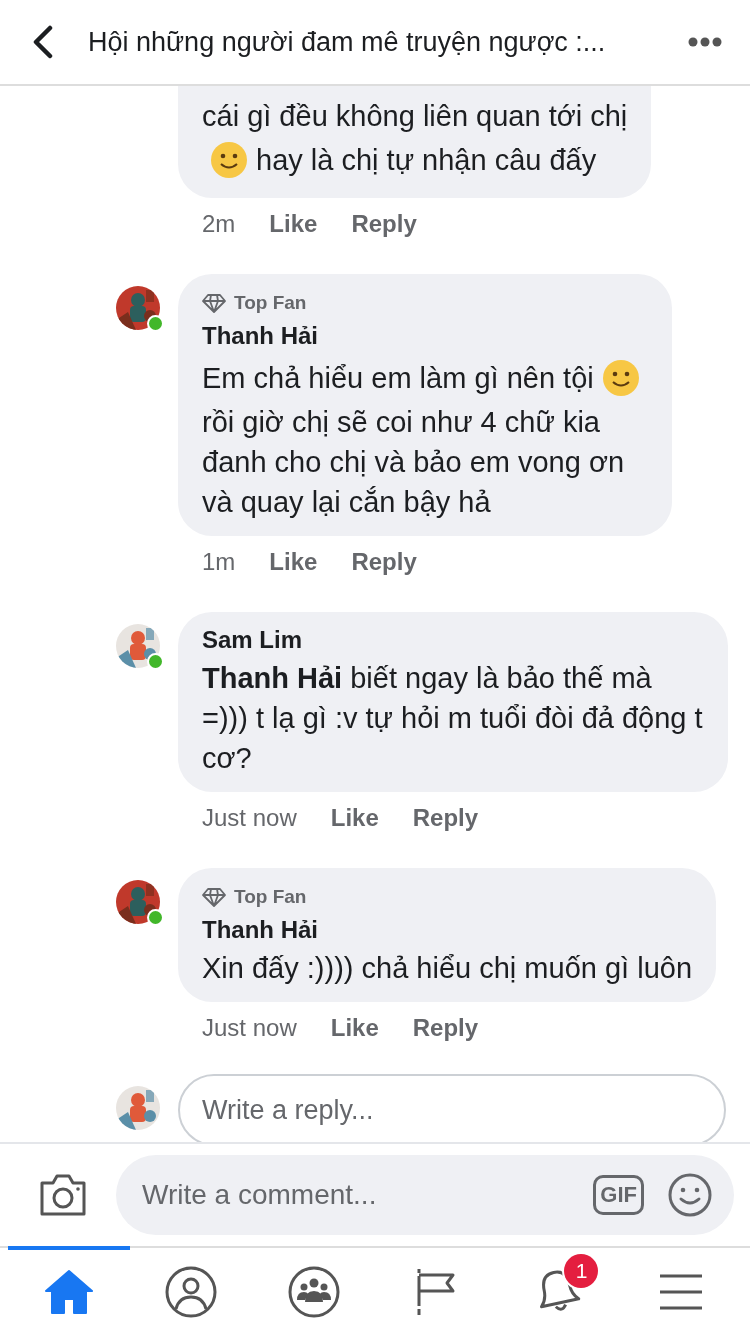 This screenshot has width=750, height=1334. Describe the element at coordinates (618, 1195) in the screenshot. I see `gif-button: GIF` at that location.